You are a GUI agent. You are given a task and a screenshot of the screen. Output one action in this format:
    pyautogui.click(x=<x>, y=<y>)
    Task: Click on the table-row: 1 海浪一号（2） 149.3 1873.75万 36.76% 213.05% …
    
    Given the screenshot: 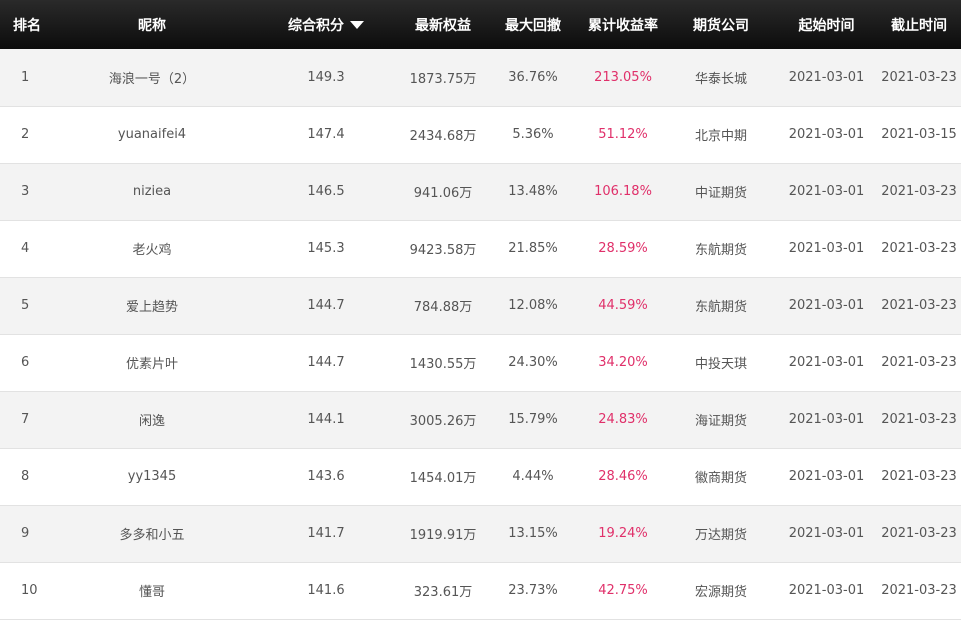 What is the action you would take?
    pyautogui.click(x=480, y=78)
    